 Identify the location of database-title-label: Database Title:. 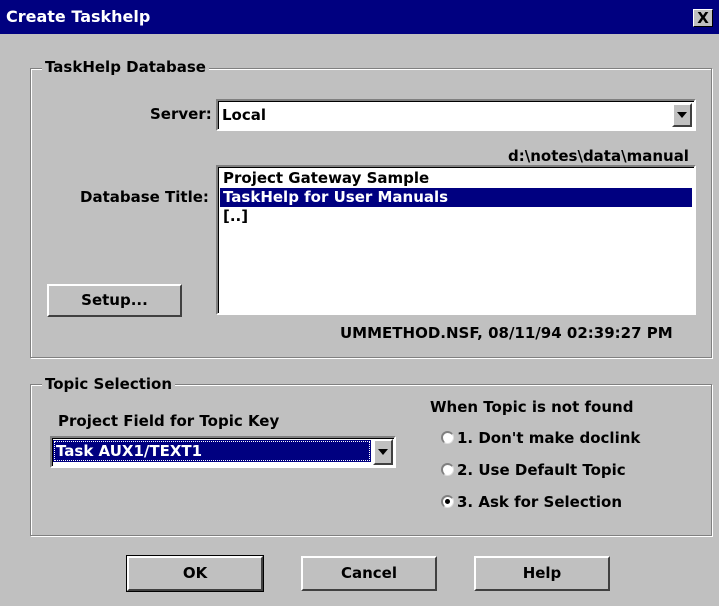
(144, 197).